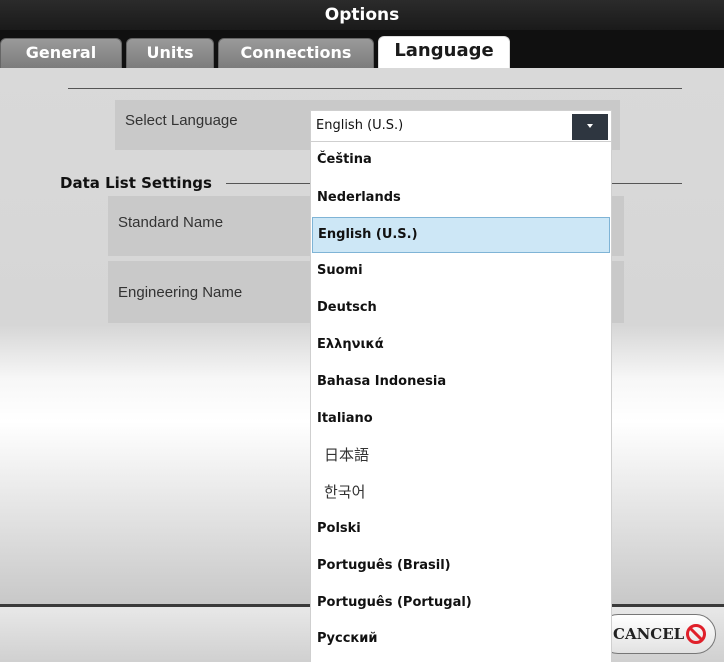  Describe the element at coordinates (170, 53) in the screenshot. I see `tab-units: Units` at that location.